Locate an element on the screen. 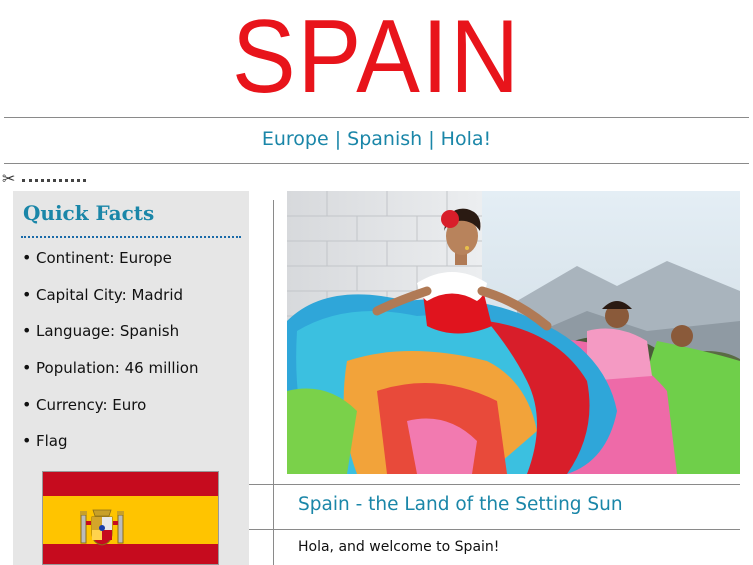  quick-facts-divider is located at coordinates (131, 237).